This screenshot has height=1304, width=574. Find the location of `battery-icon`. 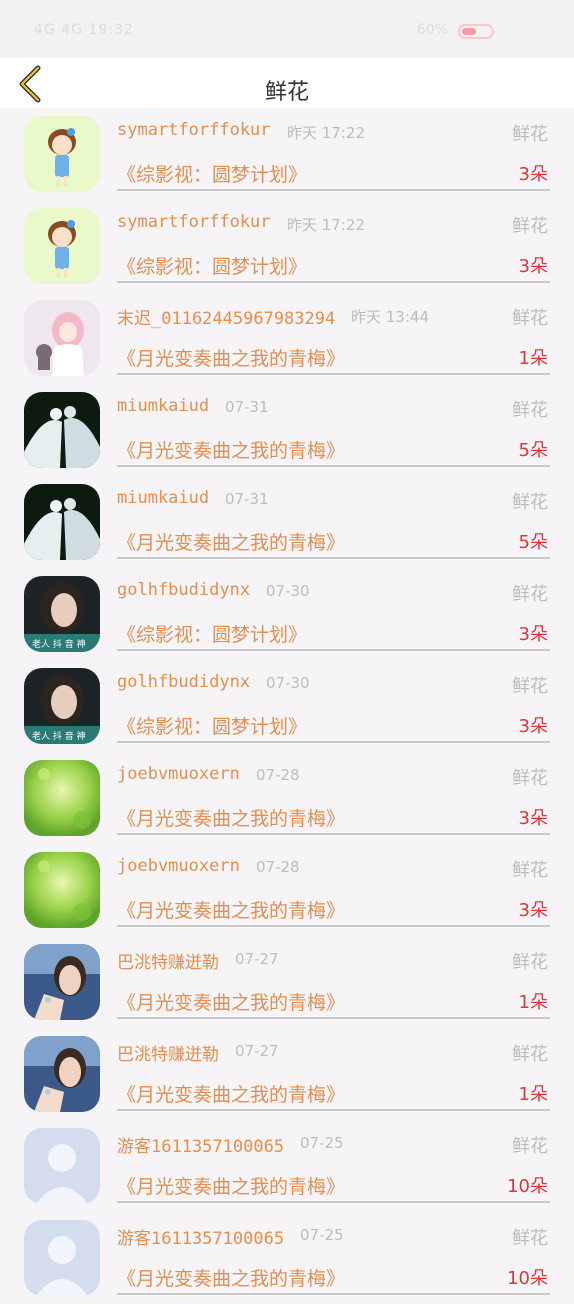

battery-icon is located at coordinates (476, 31).